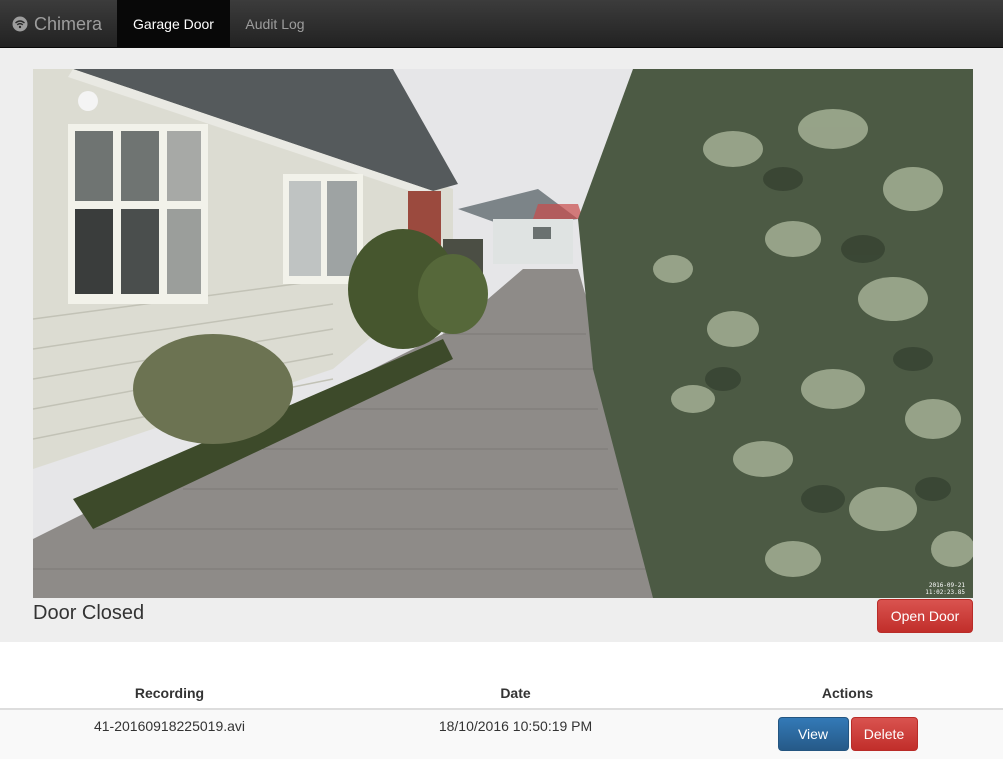 The width and height of the screenshot is (1003, 762). I want to click on recording-actions: View Delete, so click(847, 733).